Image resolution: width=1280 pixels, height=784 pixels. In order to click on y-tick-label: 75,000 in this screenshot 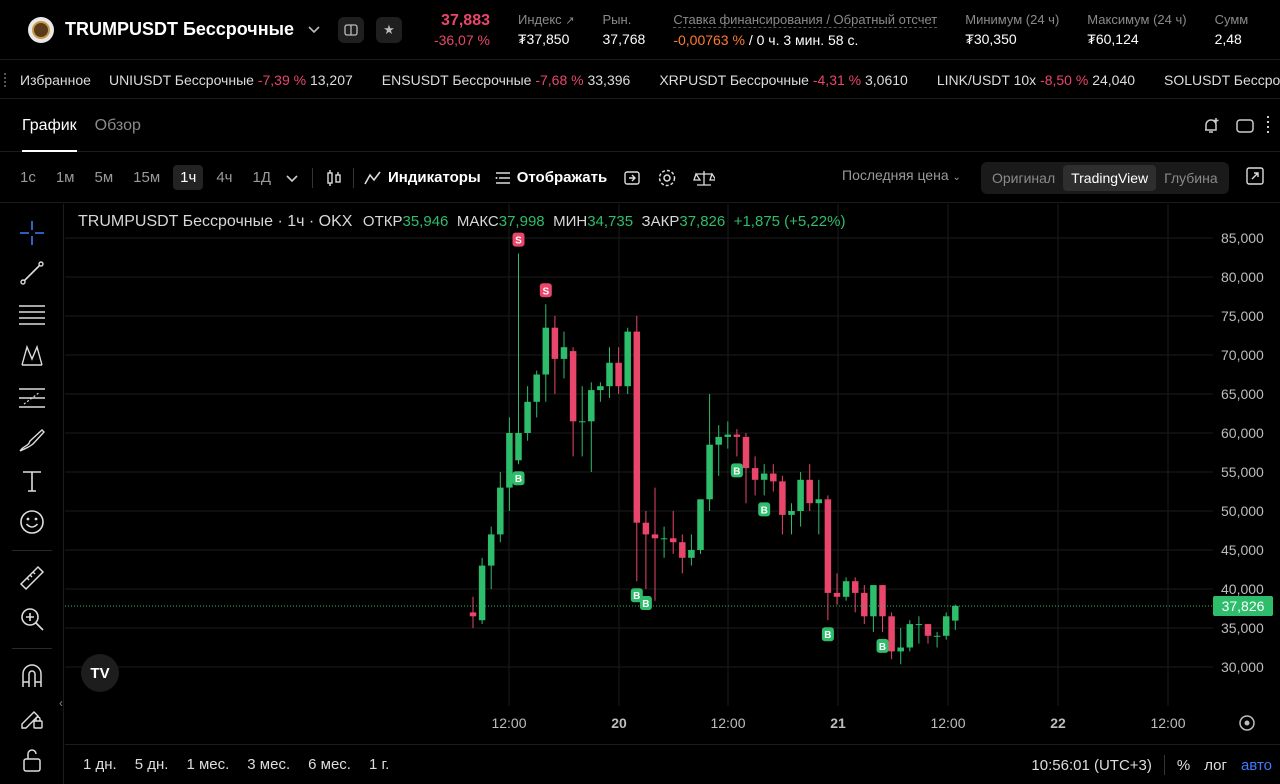, I will do `click(1242, 316)`.